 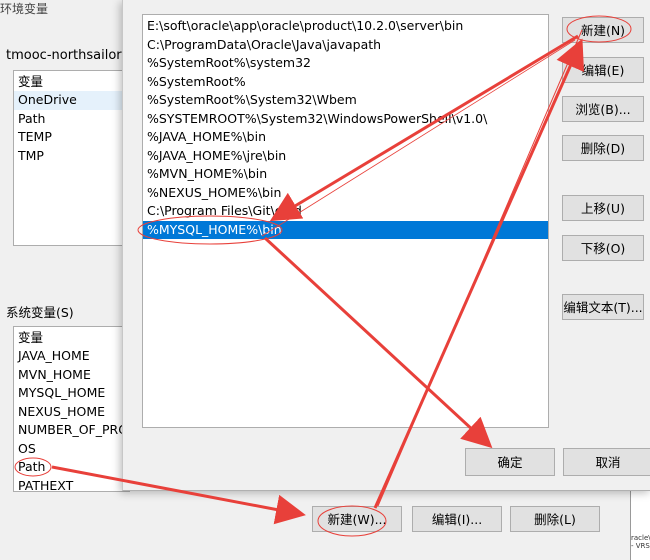 I want to click on cancel-button: 取消, so click(x=606, y=462).